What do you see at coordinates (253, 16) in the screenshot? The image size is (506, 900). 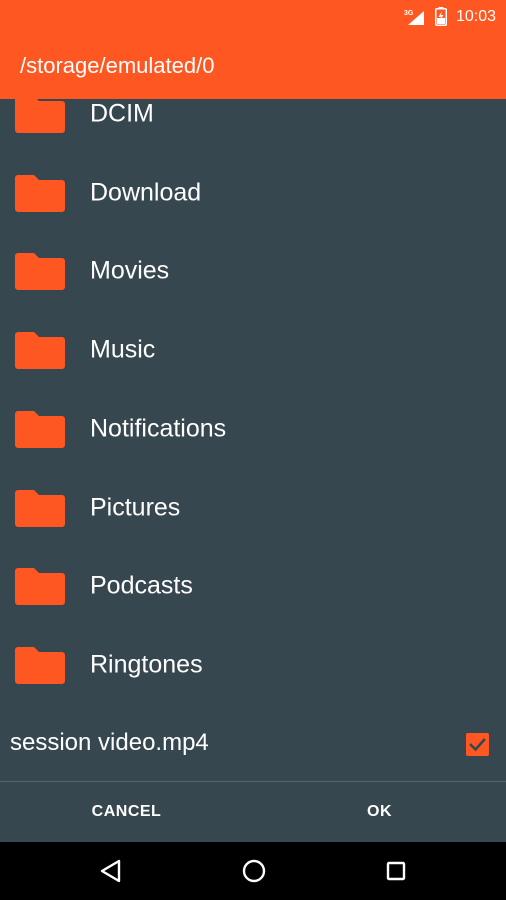 I see `status-bar: 3G 10:03` at bounding box center [253, 16].